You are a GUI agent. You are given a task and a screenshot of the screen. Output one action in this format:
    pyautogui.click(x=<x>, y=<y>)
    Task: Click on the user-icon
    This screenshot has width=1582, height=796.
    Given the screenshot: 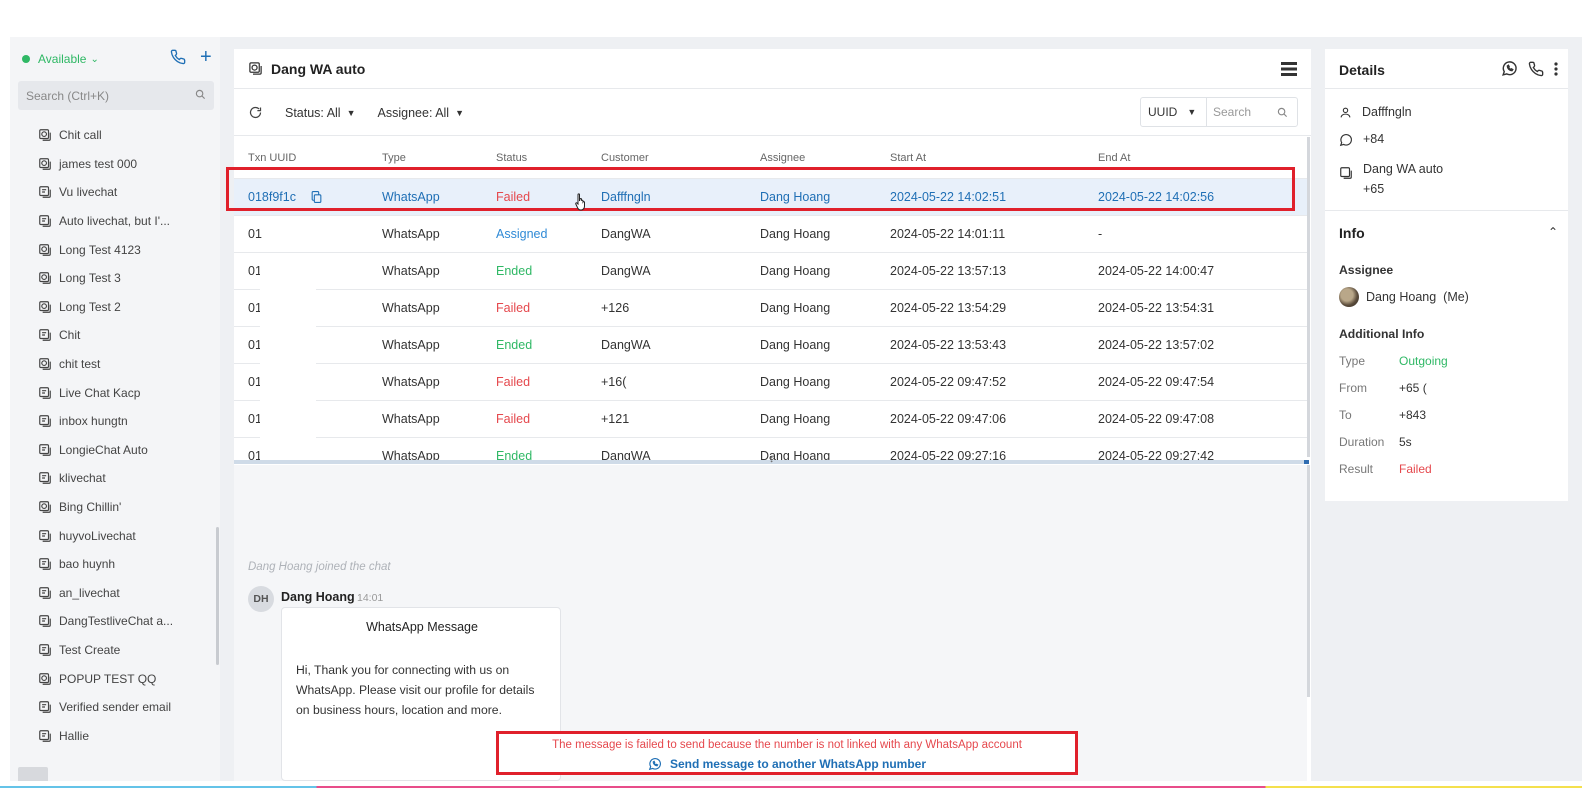 What is the action you would take?
    pyautogui.click(x=1350, y=112)
    